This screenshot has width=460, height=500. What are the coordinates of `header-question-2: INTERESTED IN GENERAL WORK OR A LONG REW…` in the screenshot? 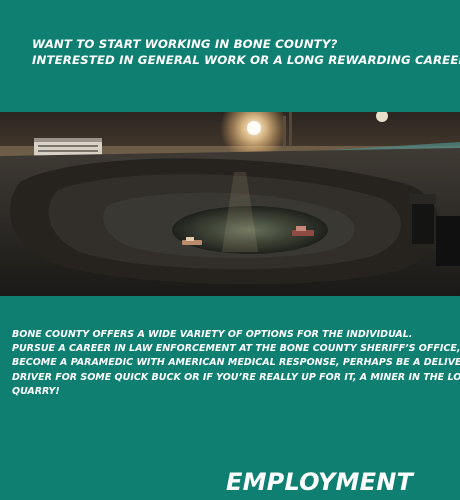 It's located at (246, 60).